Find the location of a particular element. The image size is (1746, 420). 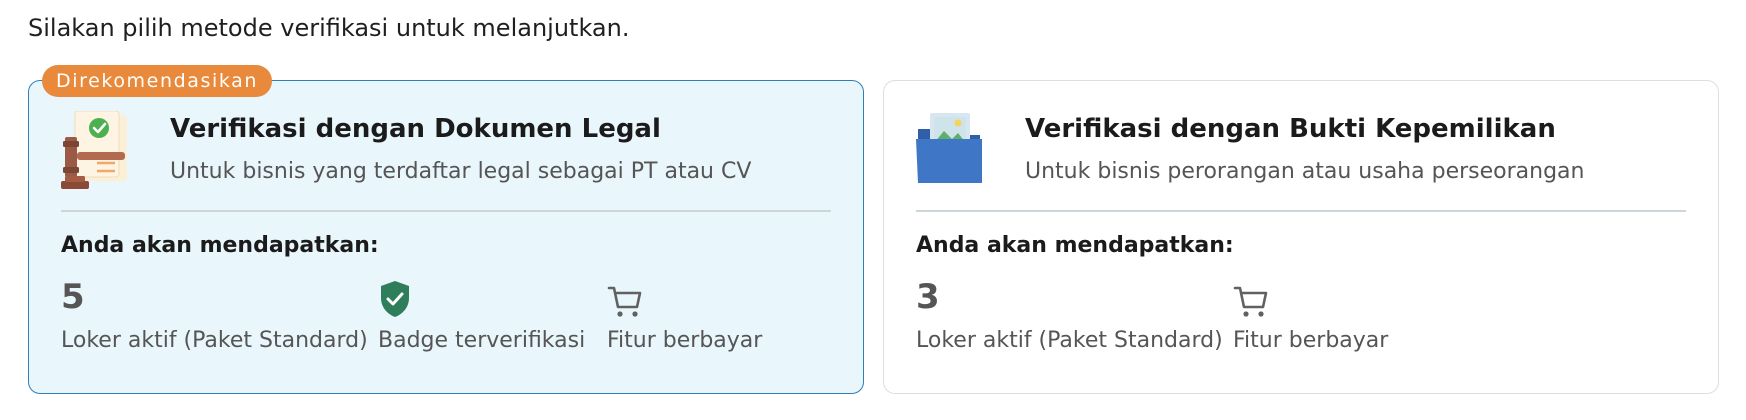

card-title: Verifikasi dengan Dokumen Legal is located at coordinates (415, 129).